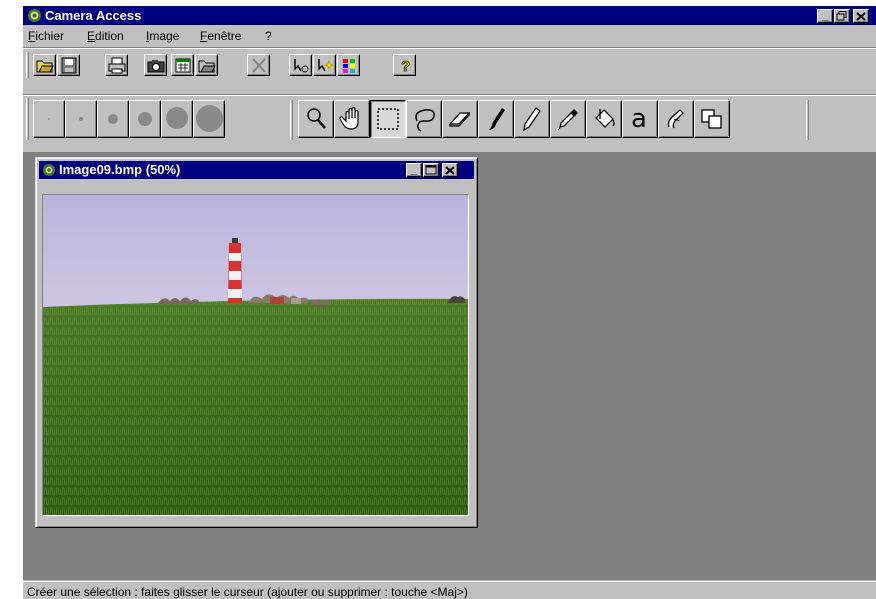  I want to click on tool-arrow-icon, so click(301, 66).